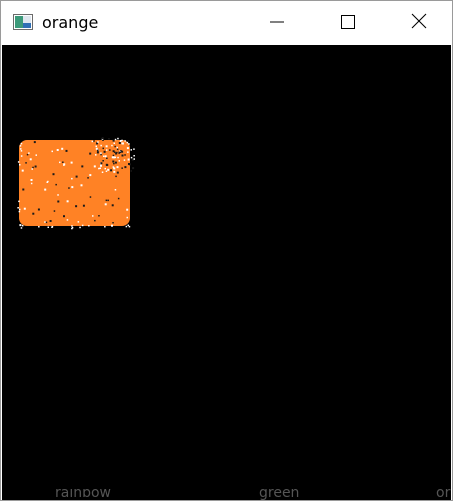 This screenshot has width=453, height=501. Describe the element at coordinates (277, 23) in the screenshot. I see `minimize-button` at that location.